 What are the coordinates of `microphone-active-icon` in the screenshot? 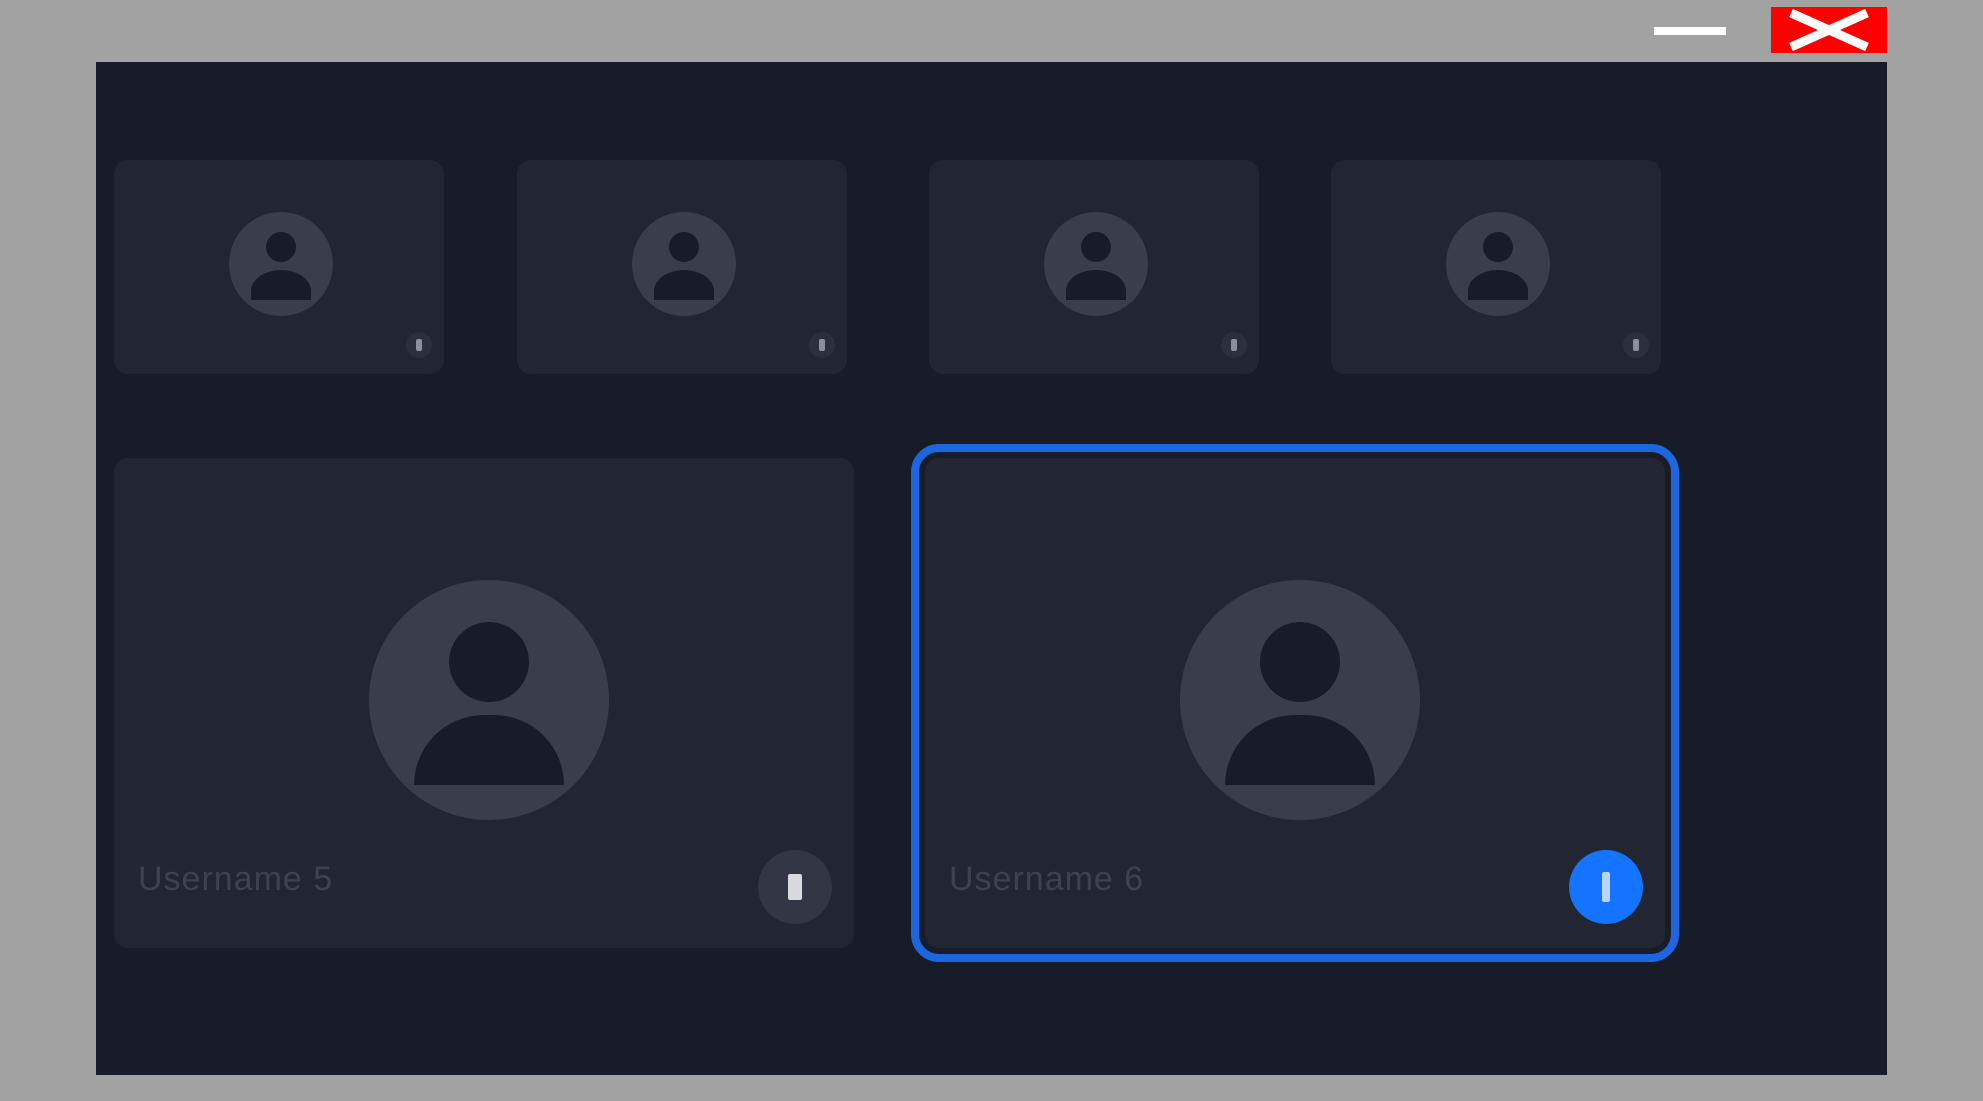 It's located at (1606, 887).